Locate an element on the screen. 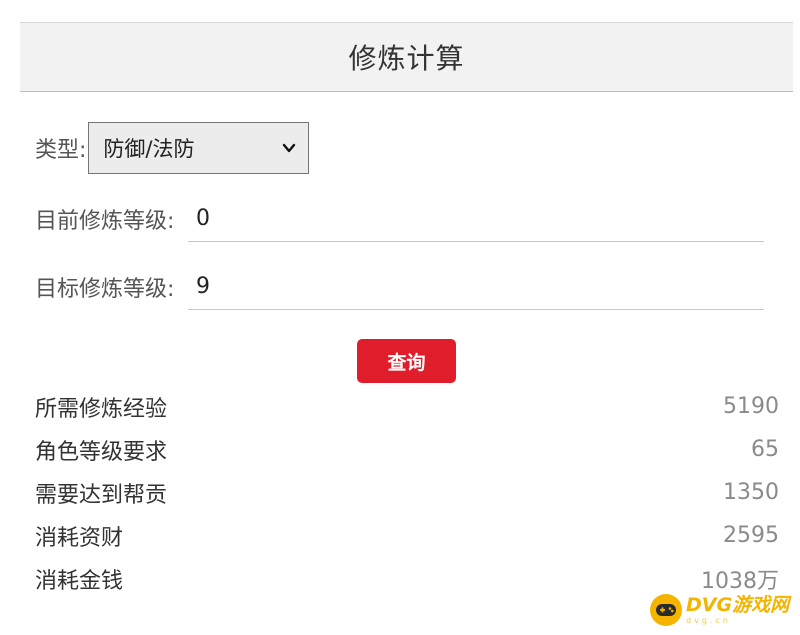 The width and height of the screenshot is (800, 635). type-select-value: 防御/法防 is located at coordinates (149, 149).